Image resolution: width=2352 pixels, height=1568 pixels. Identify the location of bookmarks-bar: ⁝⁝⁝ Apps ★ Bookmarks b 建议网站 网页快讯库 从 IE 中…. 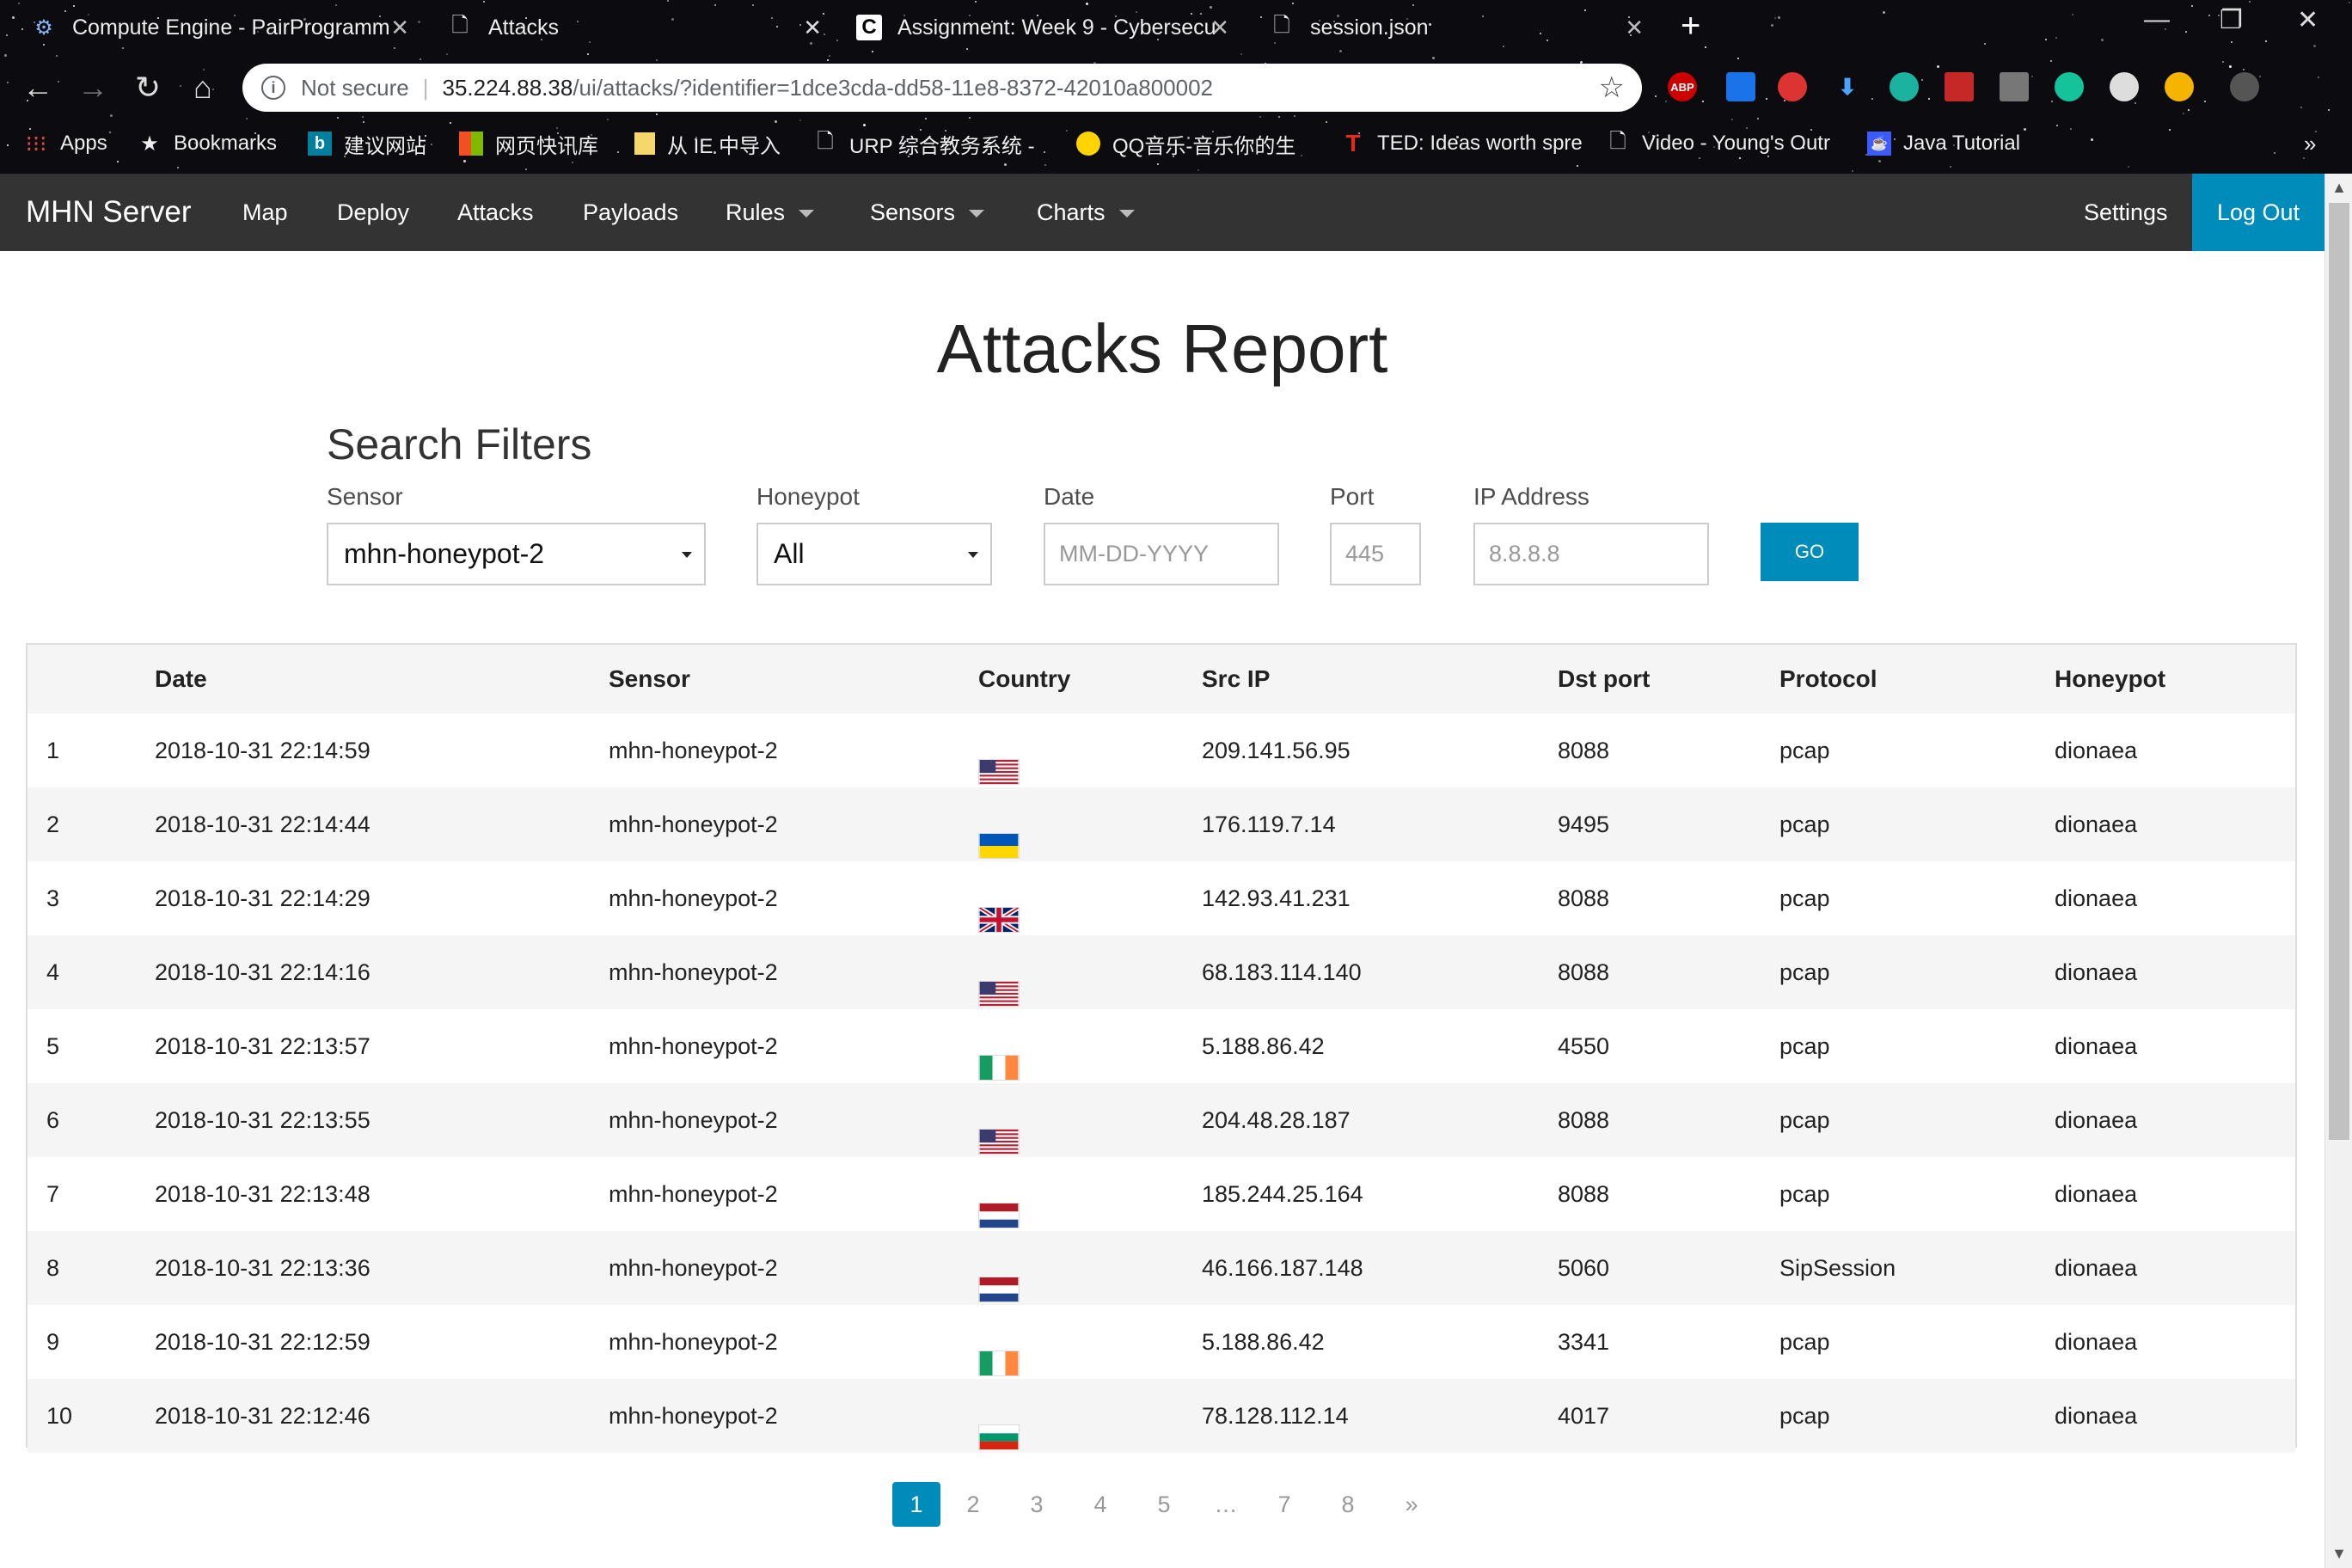
(1176, 142).